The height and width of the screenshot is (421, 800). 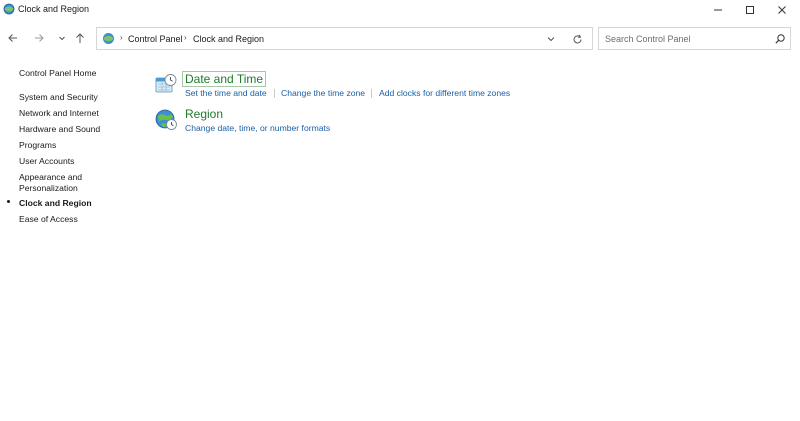 I want to click on recent-locations-button, so click(x=62, y=38).